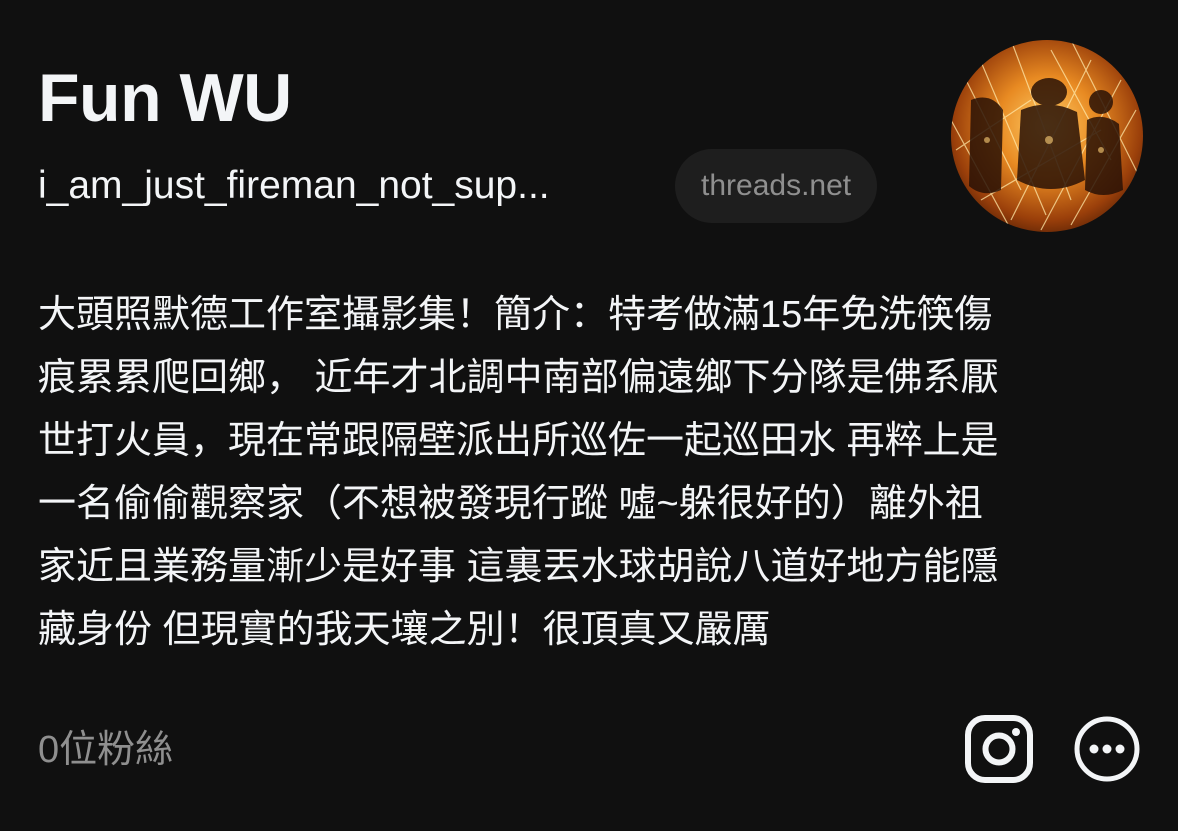 Image resolution: width=1178 pixels, height=831 pixels. Describe the element at coordinates (404, 630) in the screenshot. I see `bio-line: 藏身份 但現實的我天壤之別！很頂真又嚴厲` at that location.